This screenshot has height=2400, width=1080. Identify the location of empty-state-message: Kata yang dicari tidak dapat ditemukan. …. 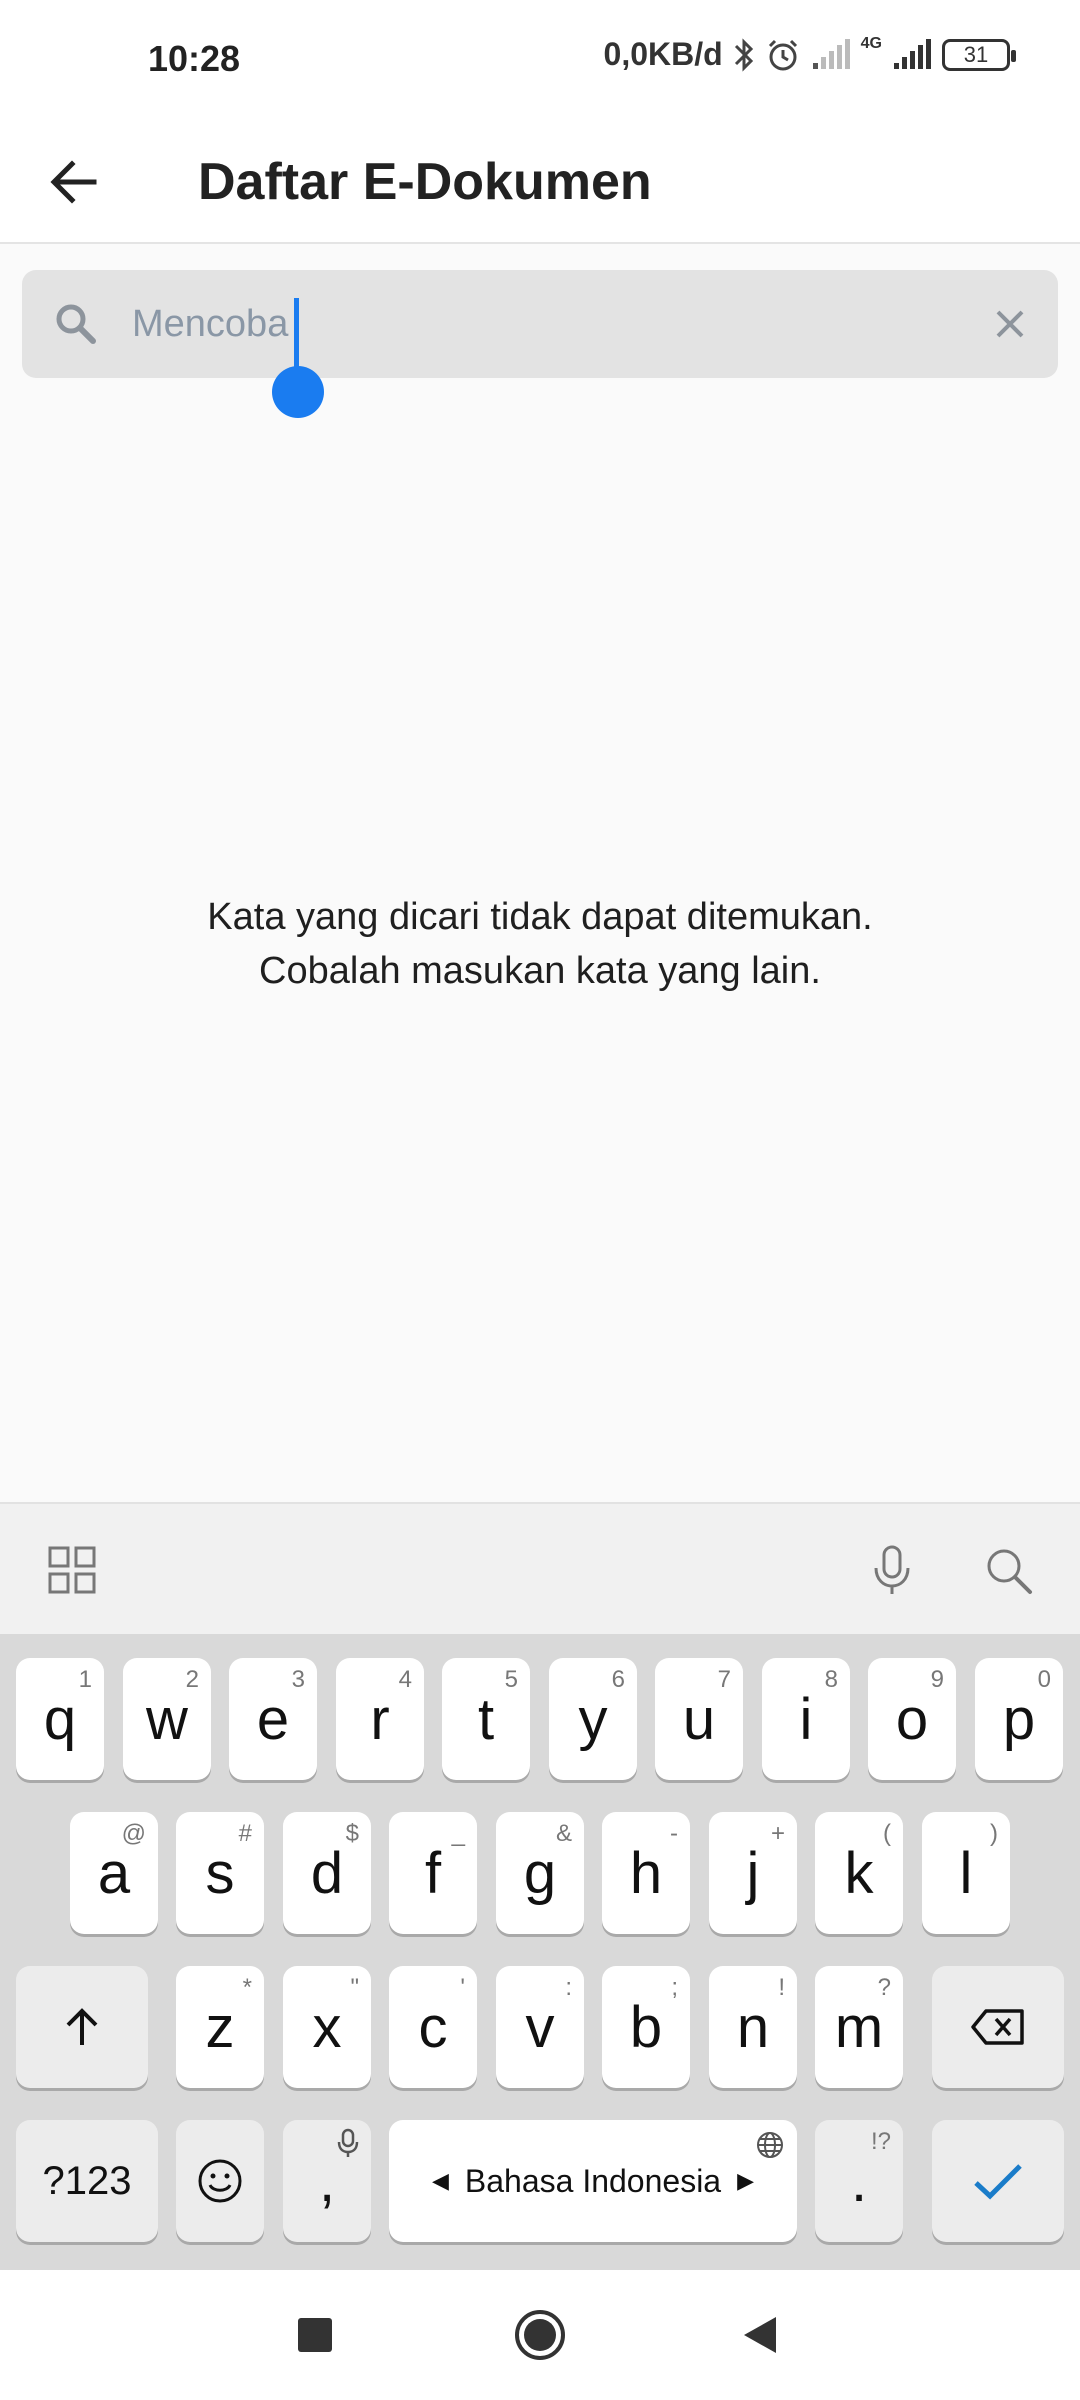
(540, 944).